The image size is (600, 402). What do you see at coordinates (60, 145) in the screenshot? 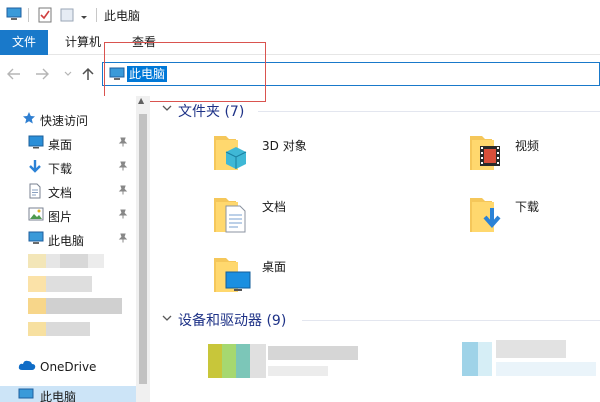
I see `sidebar-item-label: 桌面` at bounding box center [60, 145].